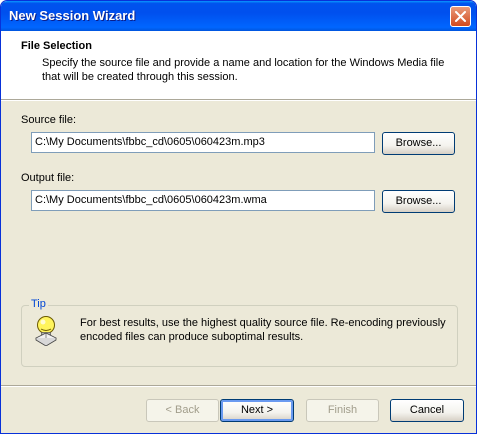  Describe the element at coordinates (257, 410) in the screenshot. I see `next-button: Next >` at that location.